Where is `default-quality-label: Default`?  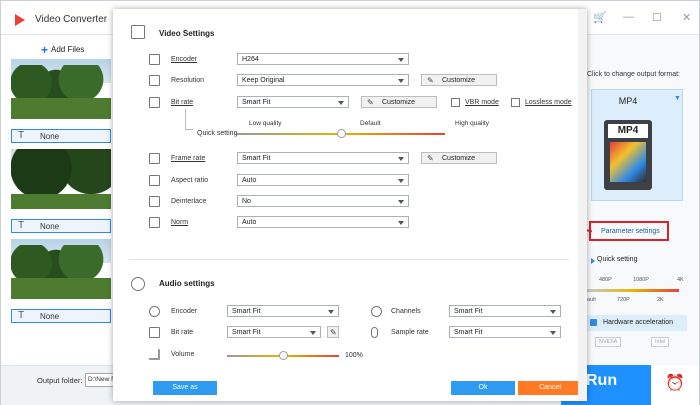
default-quality-label: Default is located at coordinates (370, 123).